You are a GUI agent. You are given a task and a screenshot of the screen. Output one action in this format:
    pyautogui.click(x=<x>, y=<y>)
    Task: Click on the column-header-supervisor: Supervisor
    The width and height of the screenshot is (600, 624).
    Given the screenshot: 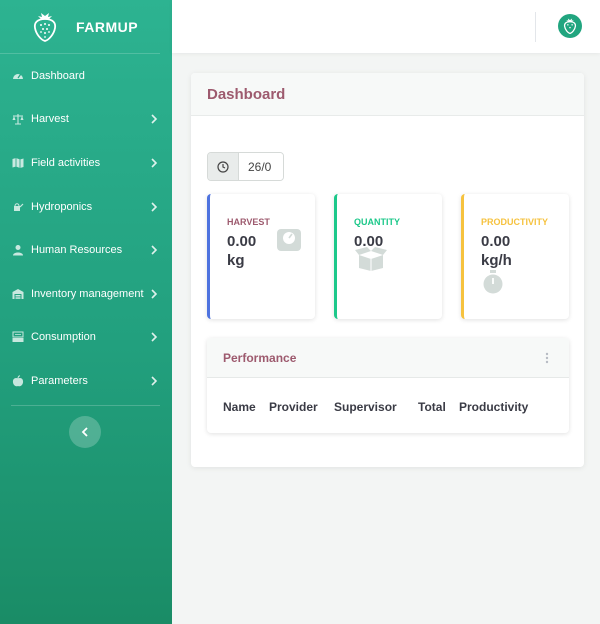 What is the action you would take?
    pyautogui.click(x=365, y=407)
    